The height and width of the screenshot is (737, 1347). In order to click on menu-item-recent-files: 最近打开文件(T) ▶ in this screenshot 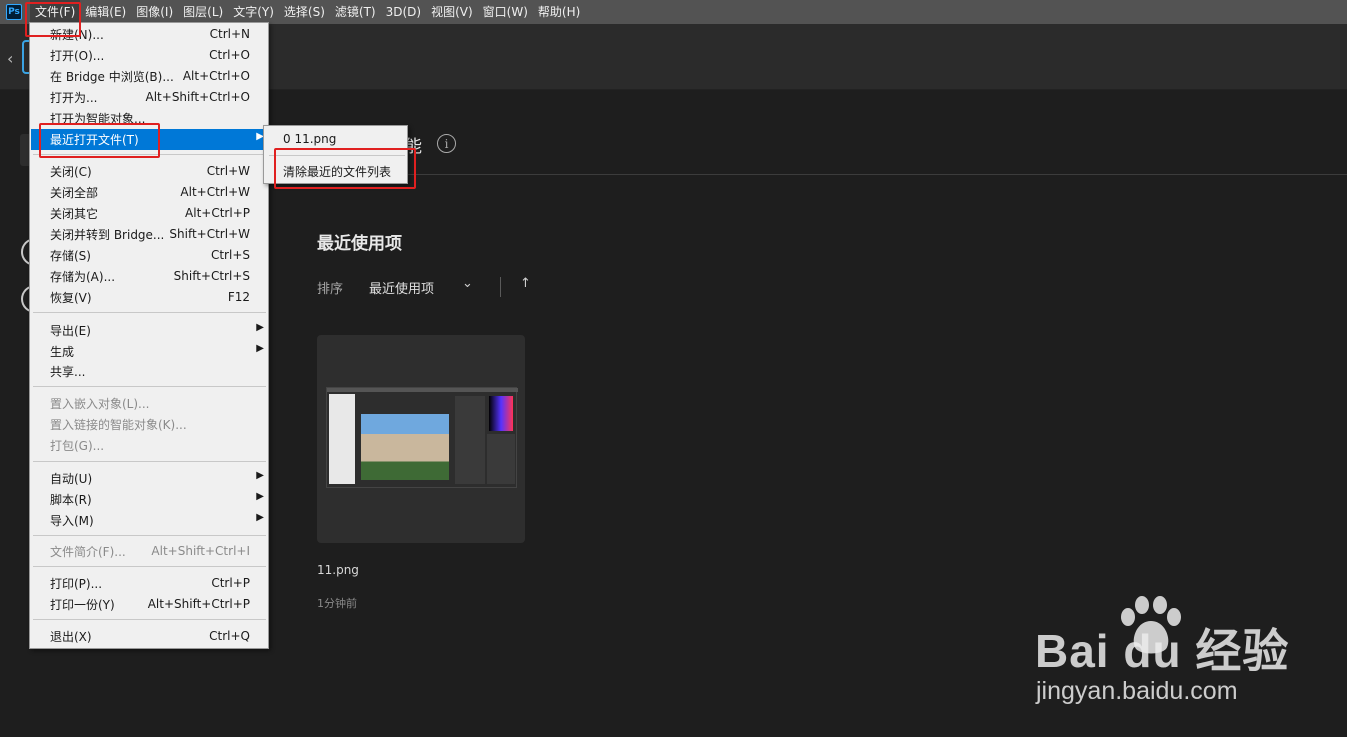, I will do `click(149, 139)`.